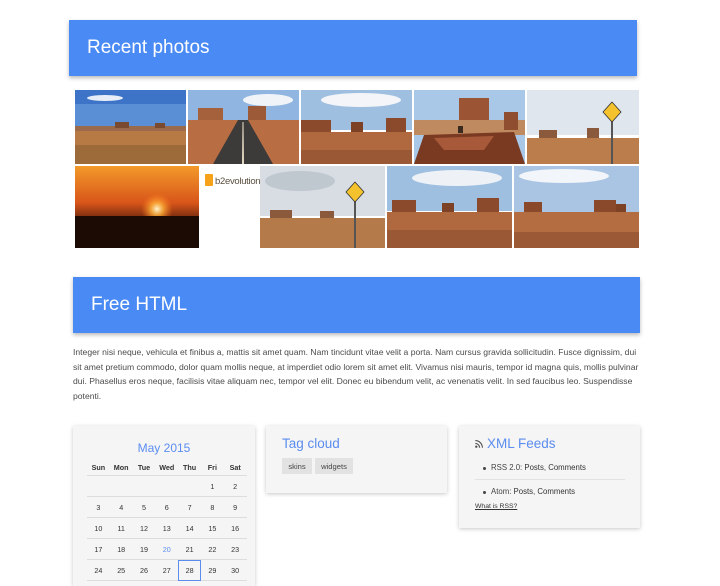  I want to click on calendar-day: 10, so click(98, 528).